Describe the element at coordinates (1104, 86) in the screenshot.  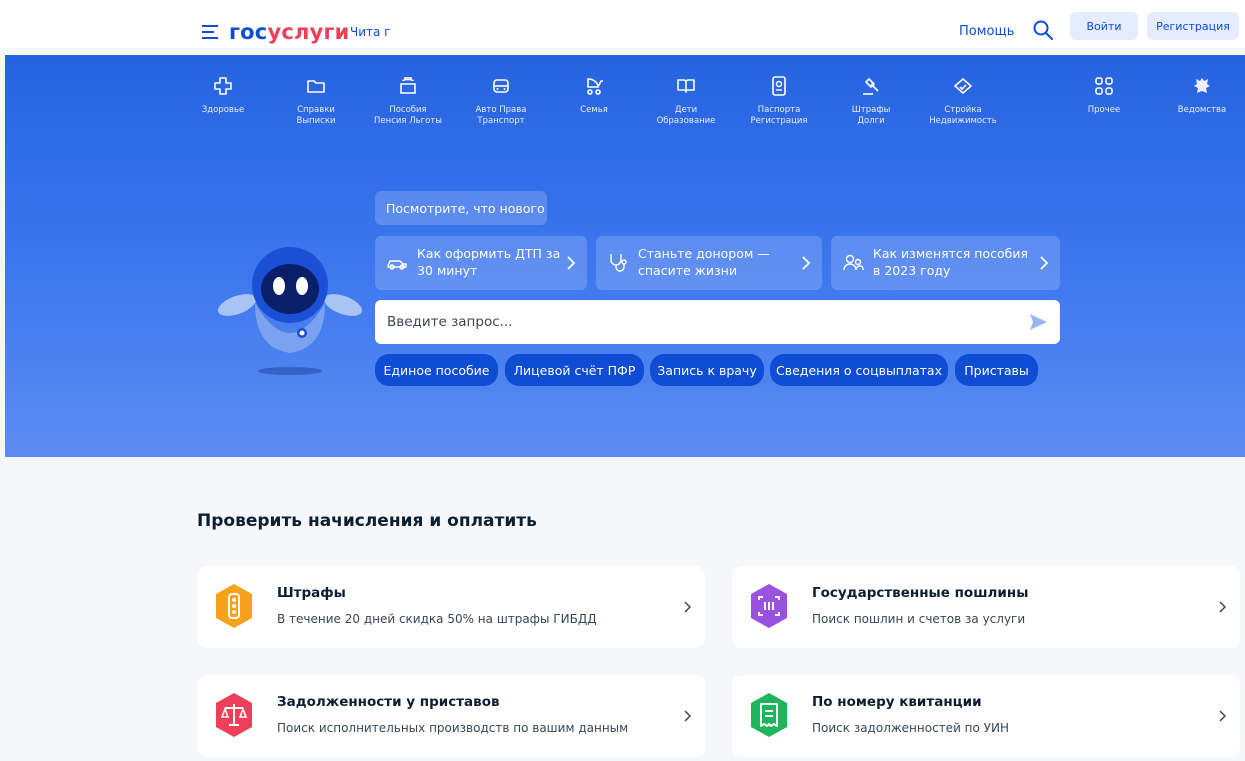
I see `grid-icon` at that location.